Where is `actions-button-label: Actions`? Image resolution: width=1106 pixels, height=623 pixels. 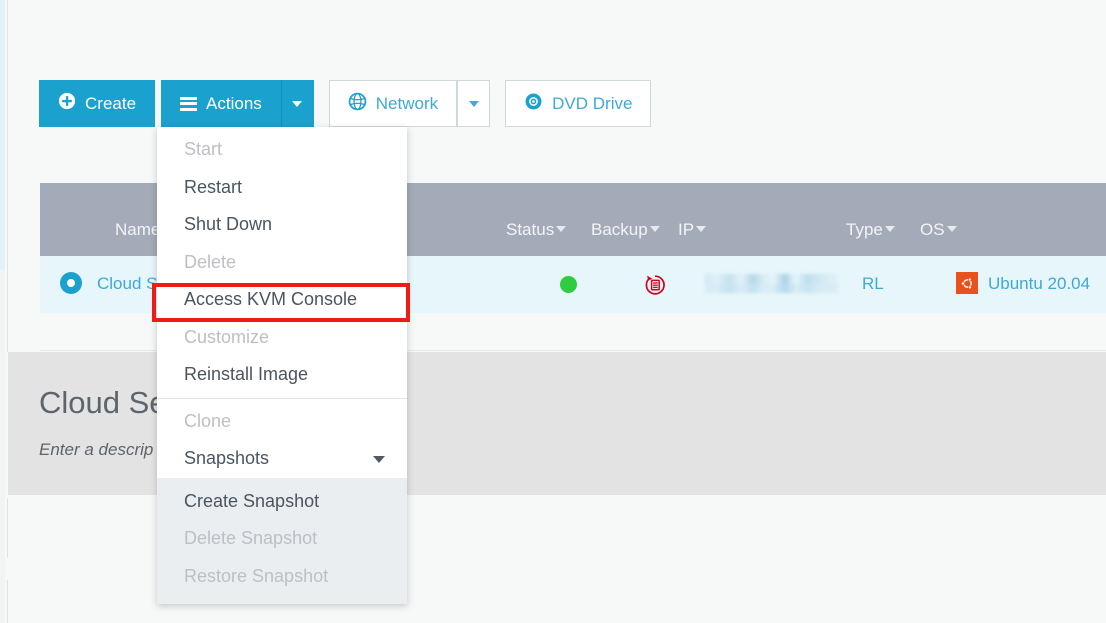
actions-button-label: Actions is located at coordinates (234, 103).